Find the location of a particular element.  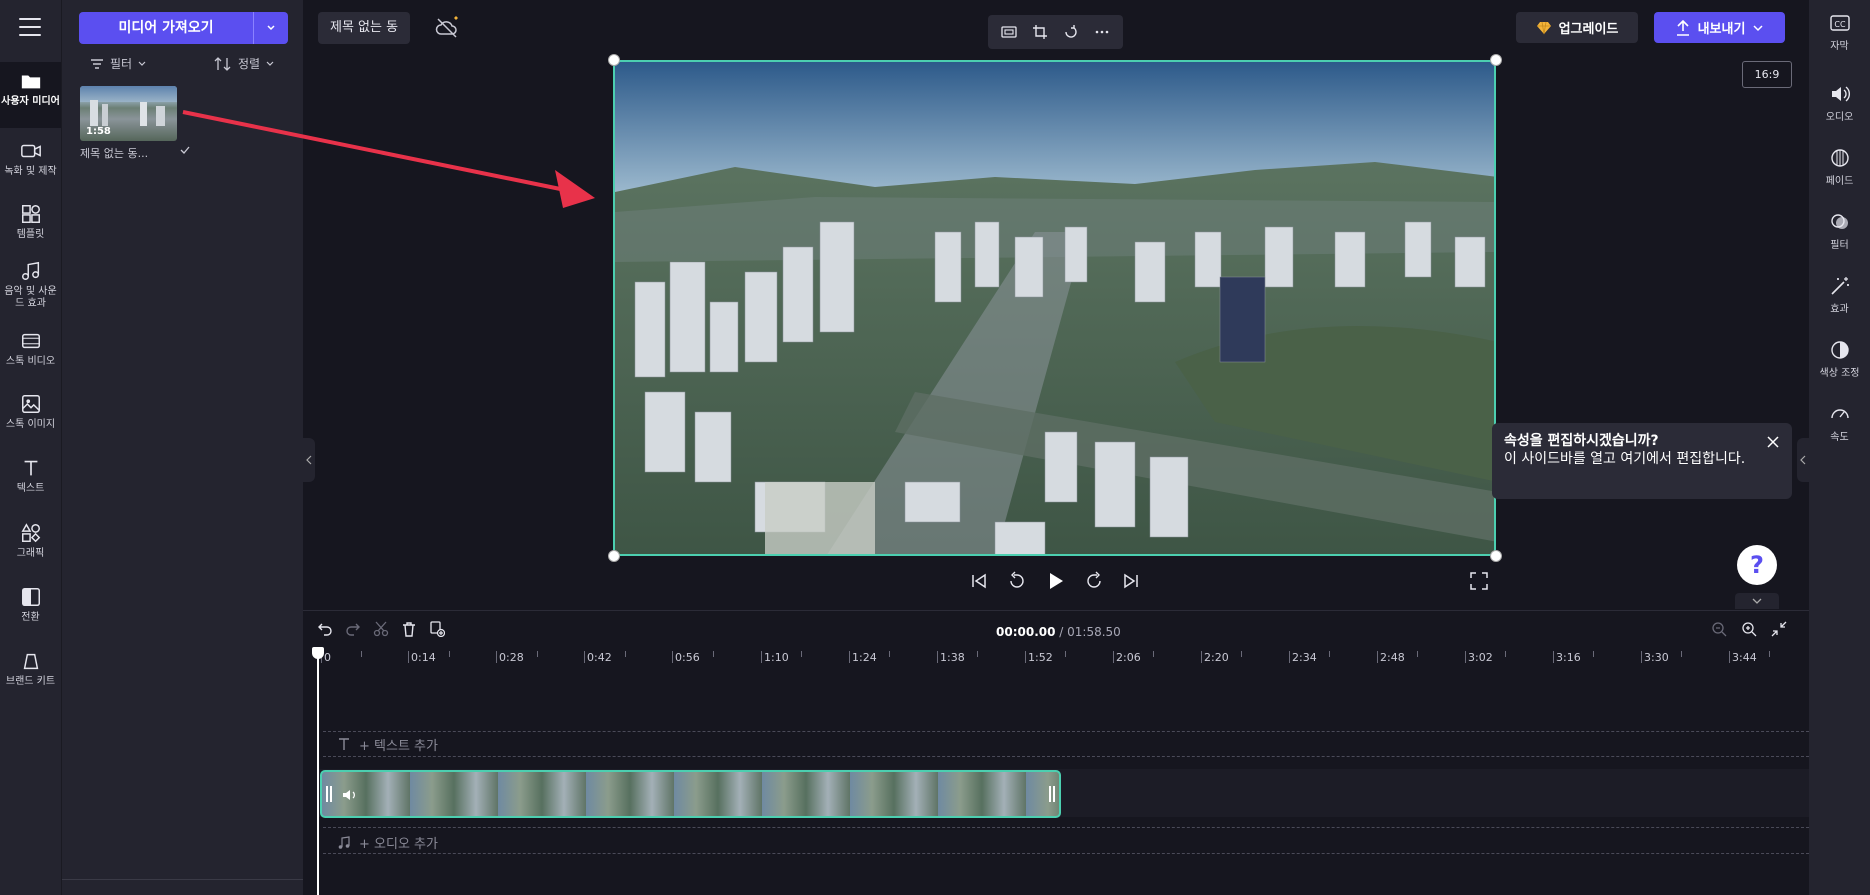

export-label: 내보내기 is located at coordinates (1721, 29).